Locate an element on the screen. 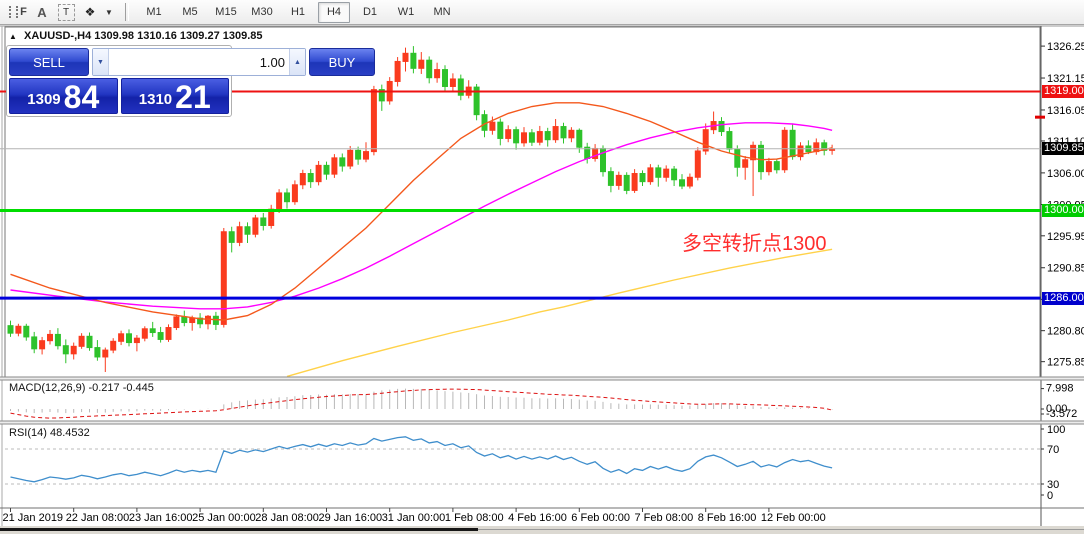 The width and height of the screenshot is (1084, 534). svg-text: 21 Jan 2019 is located at coordinates (33, 518).